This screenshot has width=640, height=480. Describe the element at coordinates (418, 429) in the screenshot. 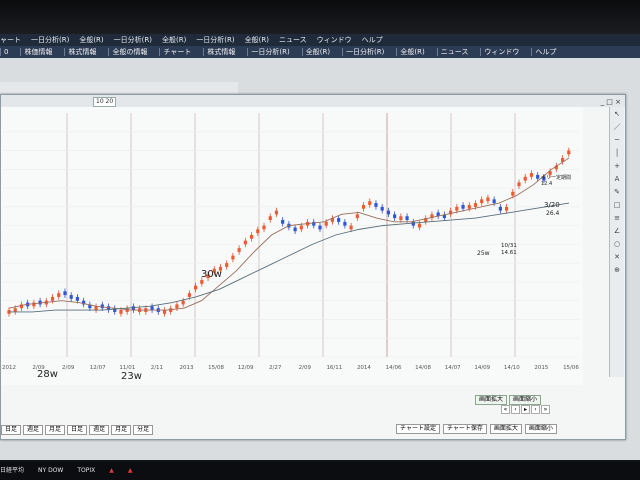

I see `lower-button: チャート設定` at that location.